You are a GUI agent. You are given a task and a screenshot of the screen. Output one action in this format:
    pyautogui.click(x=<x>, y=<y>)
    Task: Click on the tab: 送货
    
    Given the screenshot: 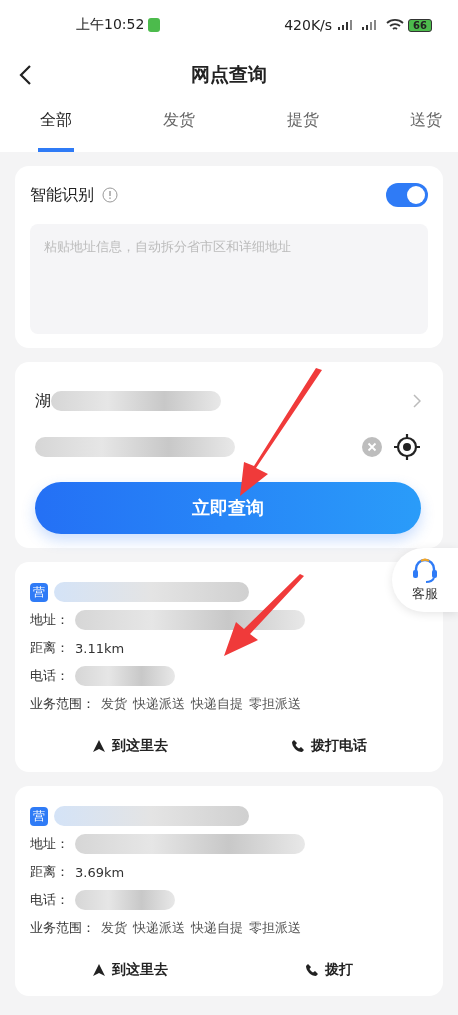 What is the action you would take?
    pyautogui.click(x=426, y=126)
    